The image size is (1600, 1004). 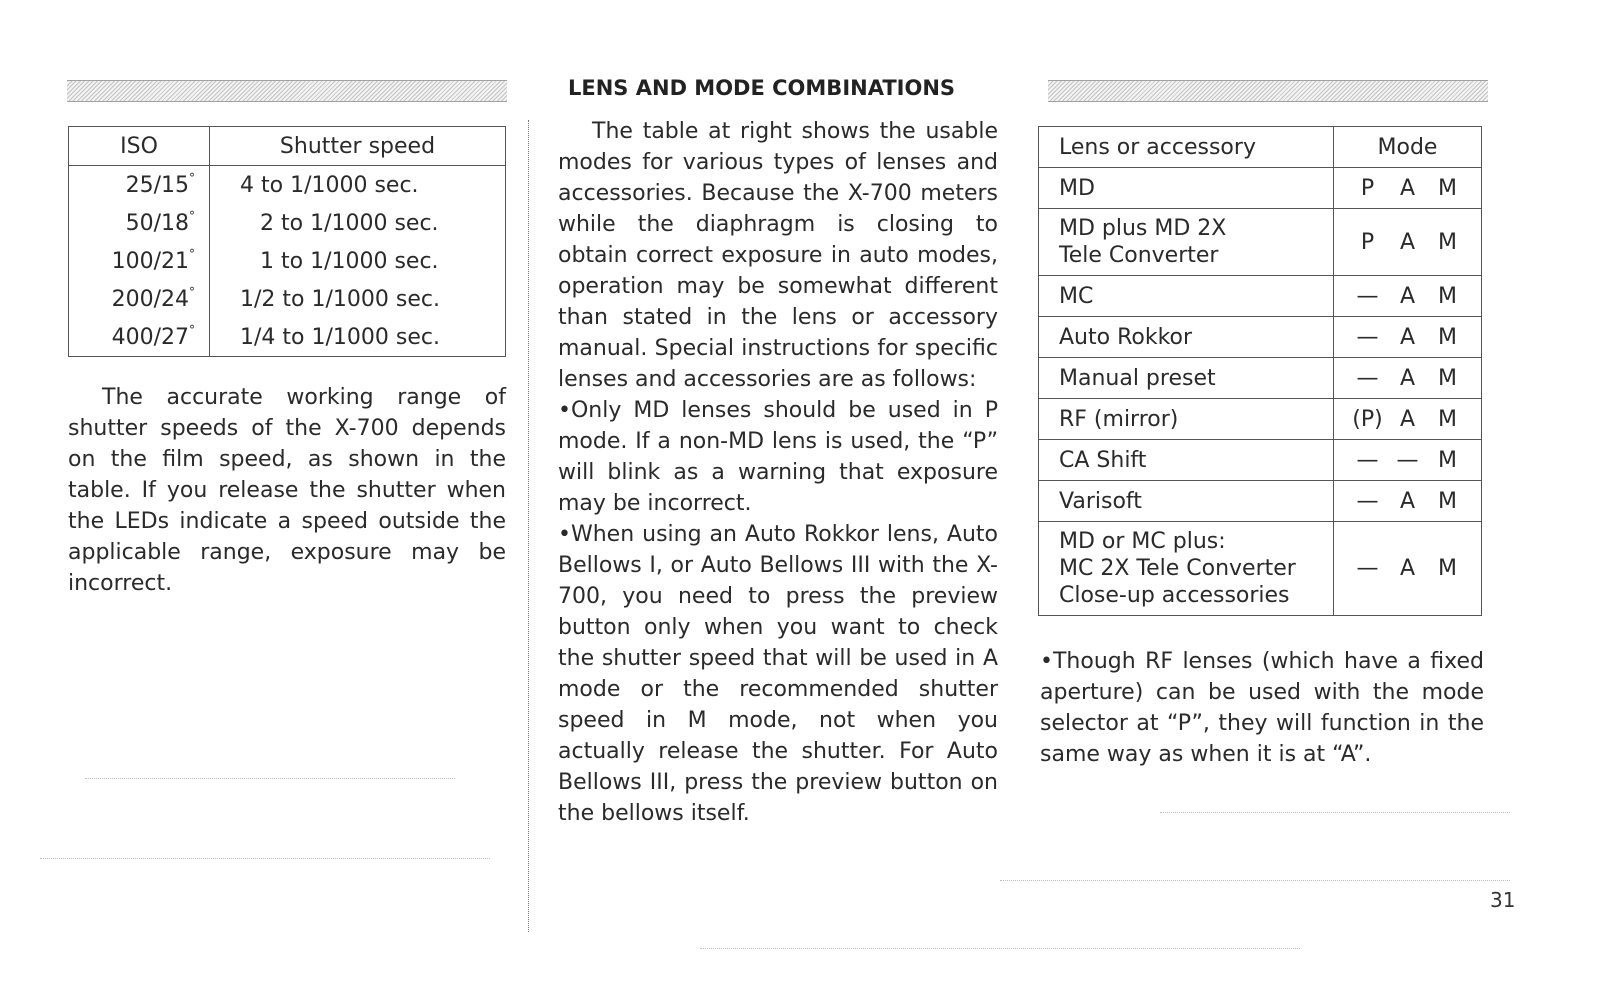 I want to click on table-row: Auto Rokkor — A M, so click(x=1260, y=337).